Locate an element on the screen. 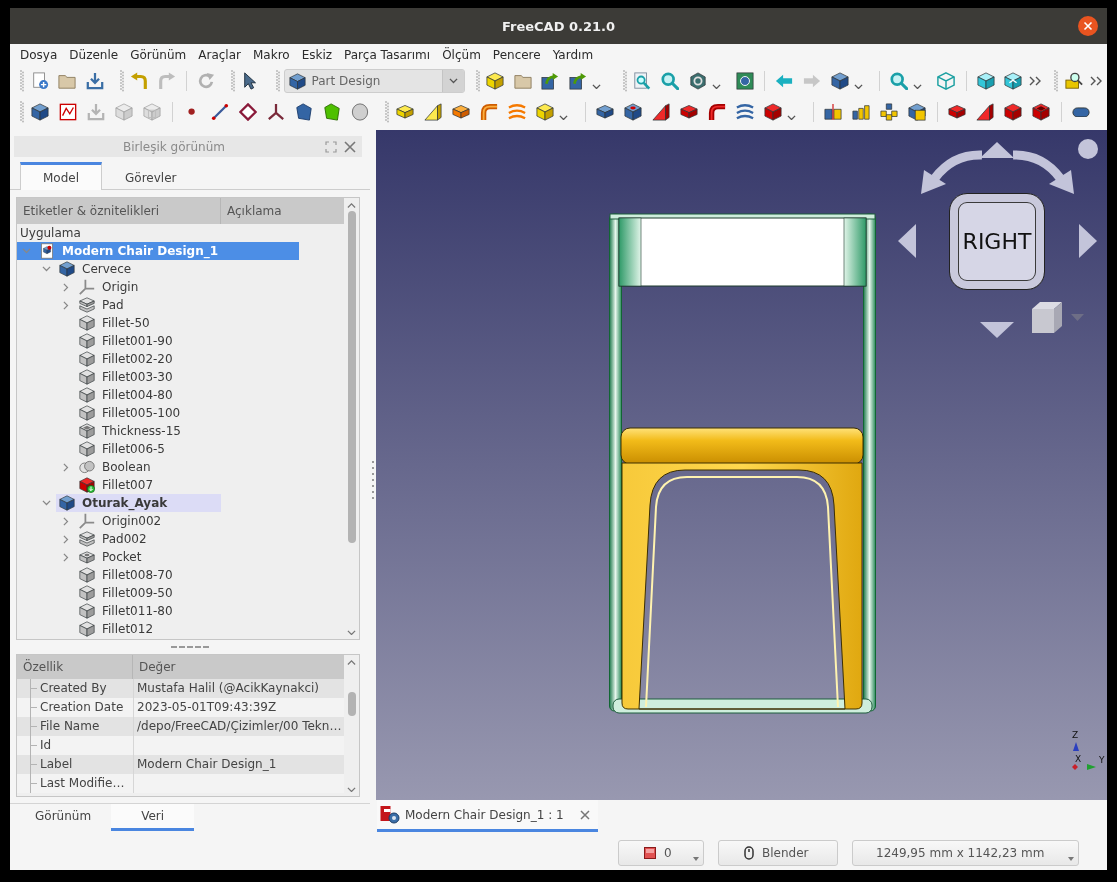 This screenshot has height=882, width=1117. blocks-ring-icon is located at coordinates (889, 112).